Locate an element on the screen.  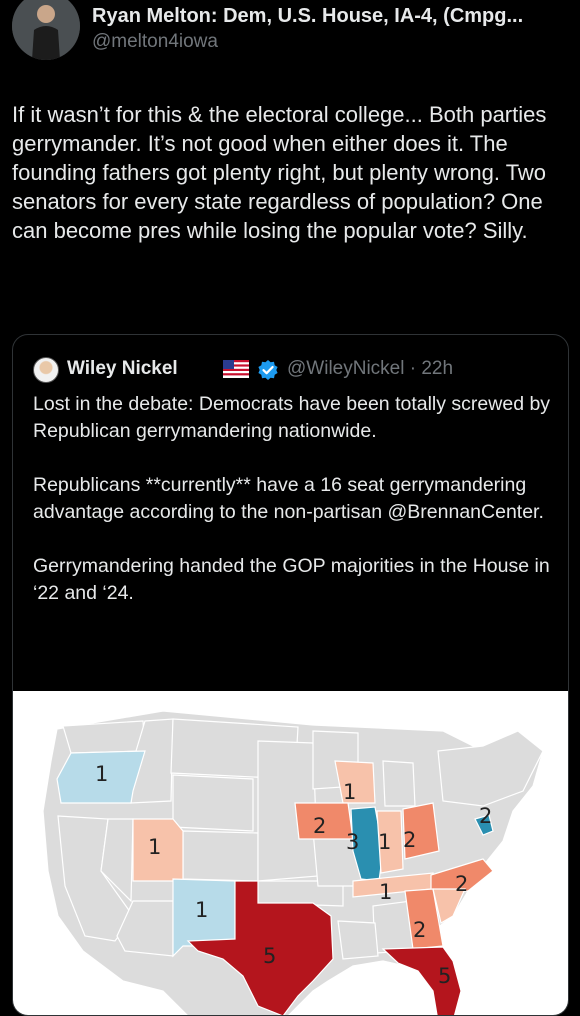
quoted-handle-time: @WileyNickel · 22h is located at coordinates (370, 369).